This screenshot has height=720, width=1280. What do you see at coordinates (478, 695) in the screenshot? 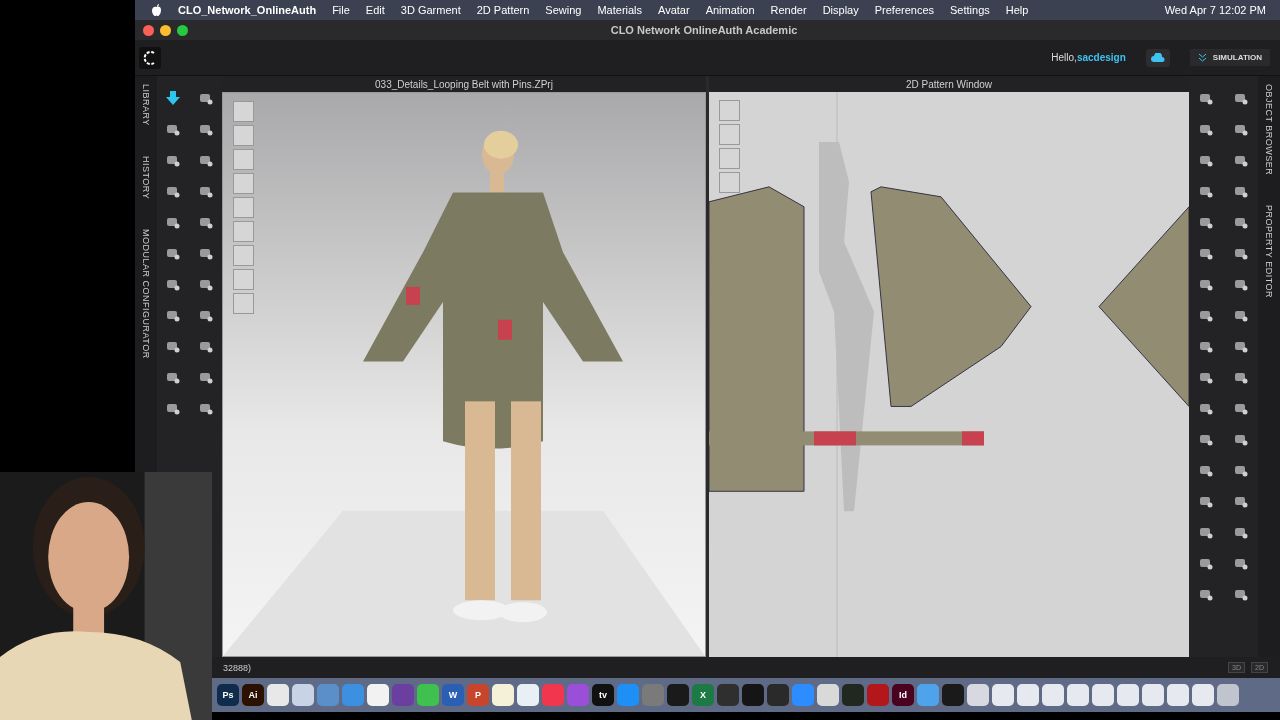
I see `dock-icon: P` at bounding box center [478, 695].